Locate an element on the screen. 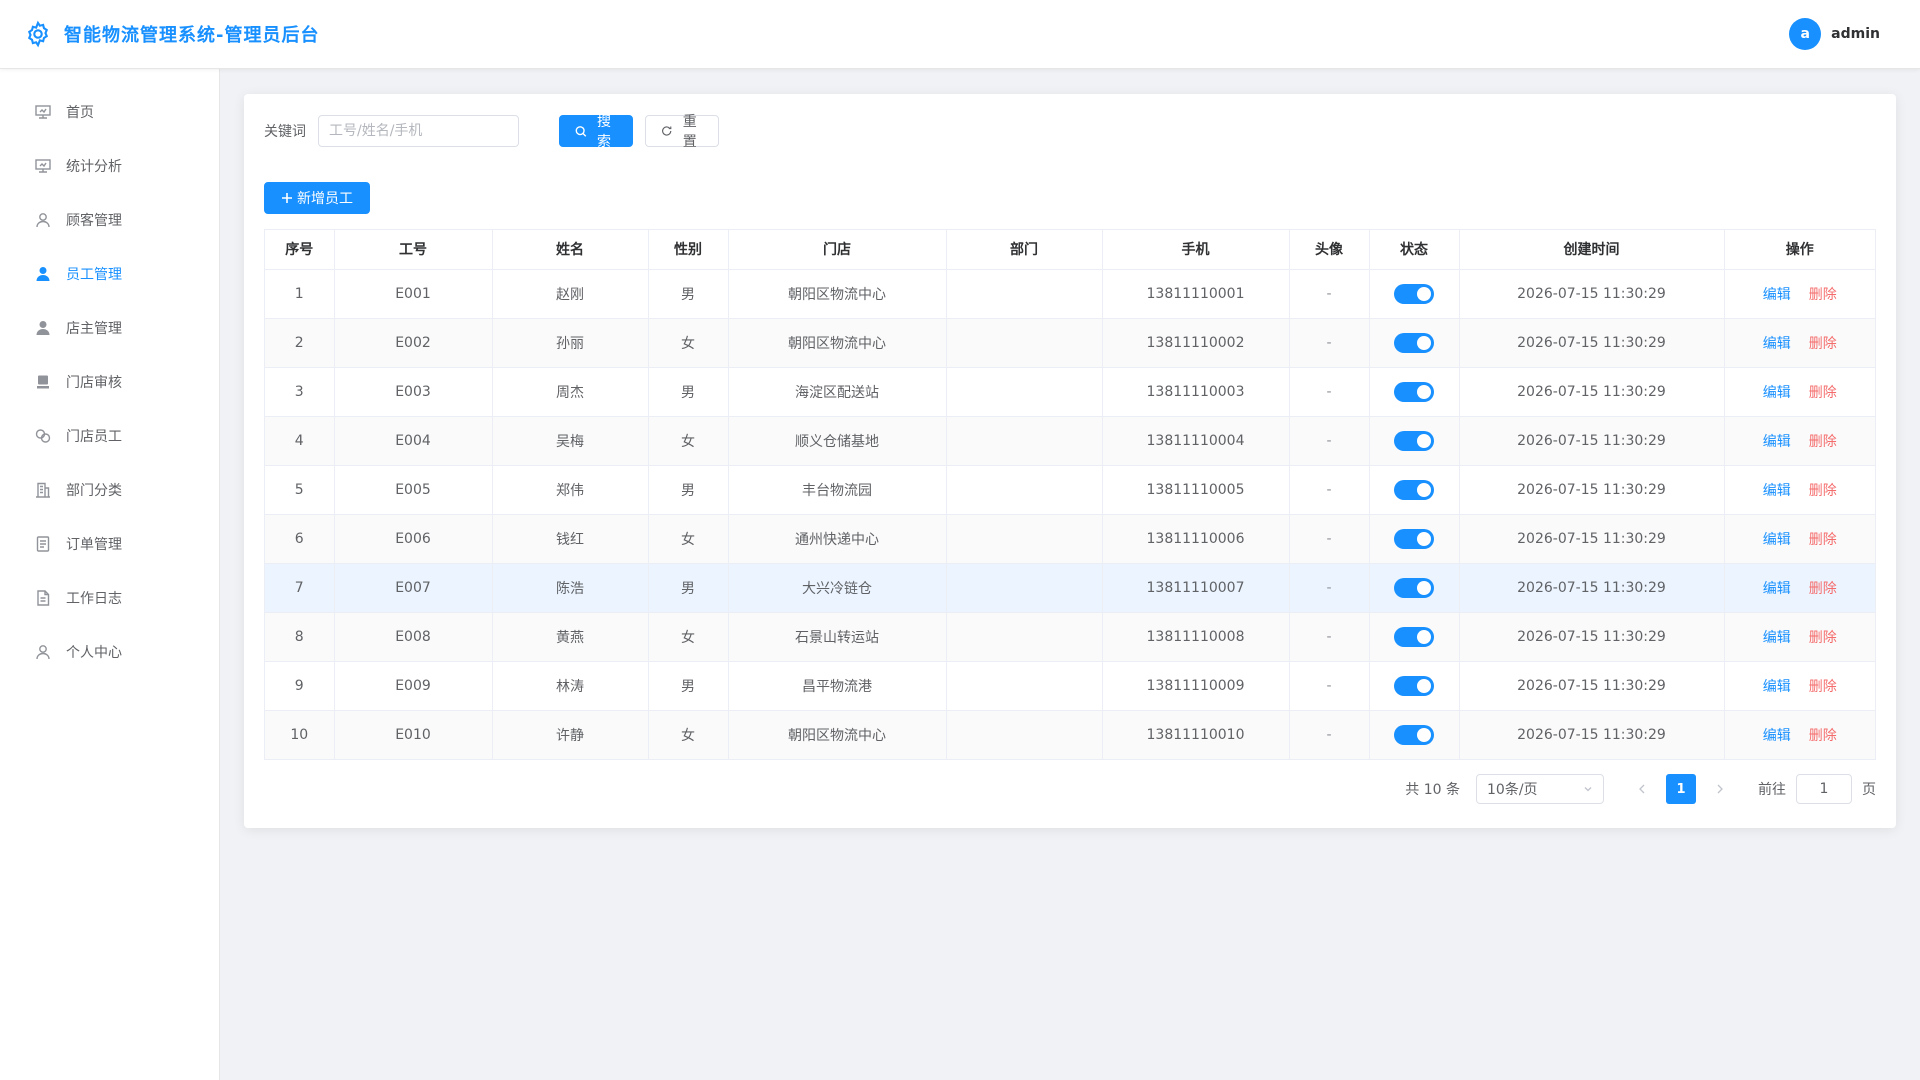  user-menu: a admin is located at coordinates (1834, 34).